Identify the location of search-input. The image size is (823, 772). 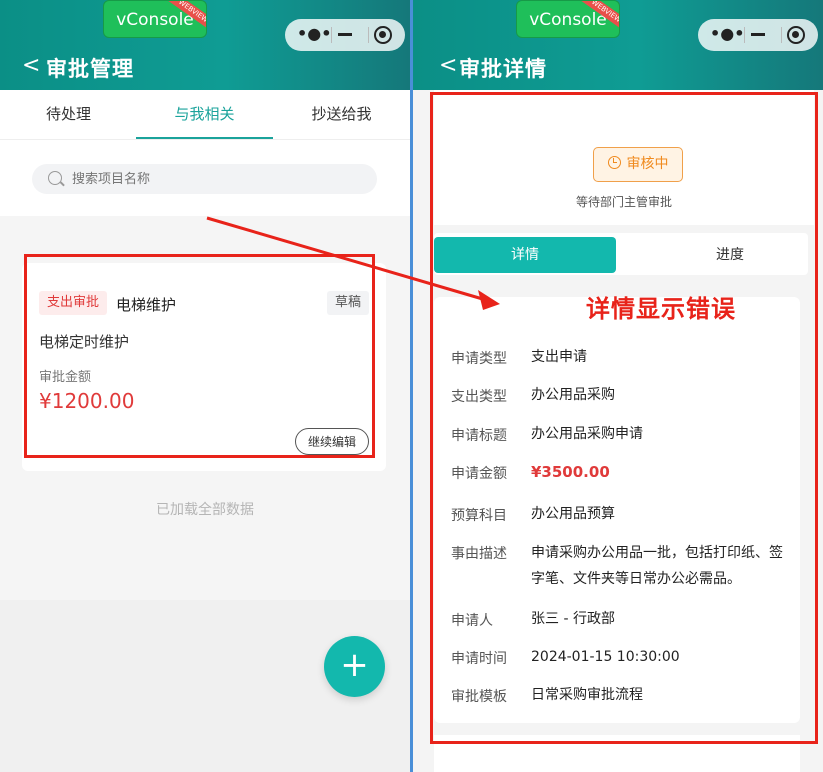
(217, 179).